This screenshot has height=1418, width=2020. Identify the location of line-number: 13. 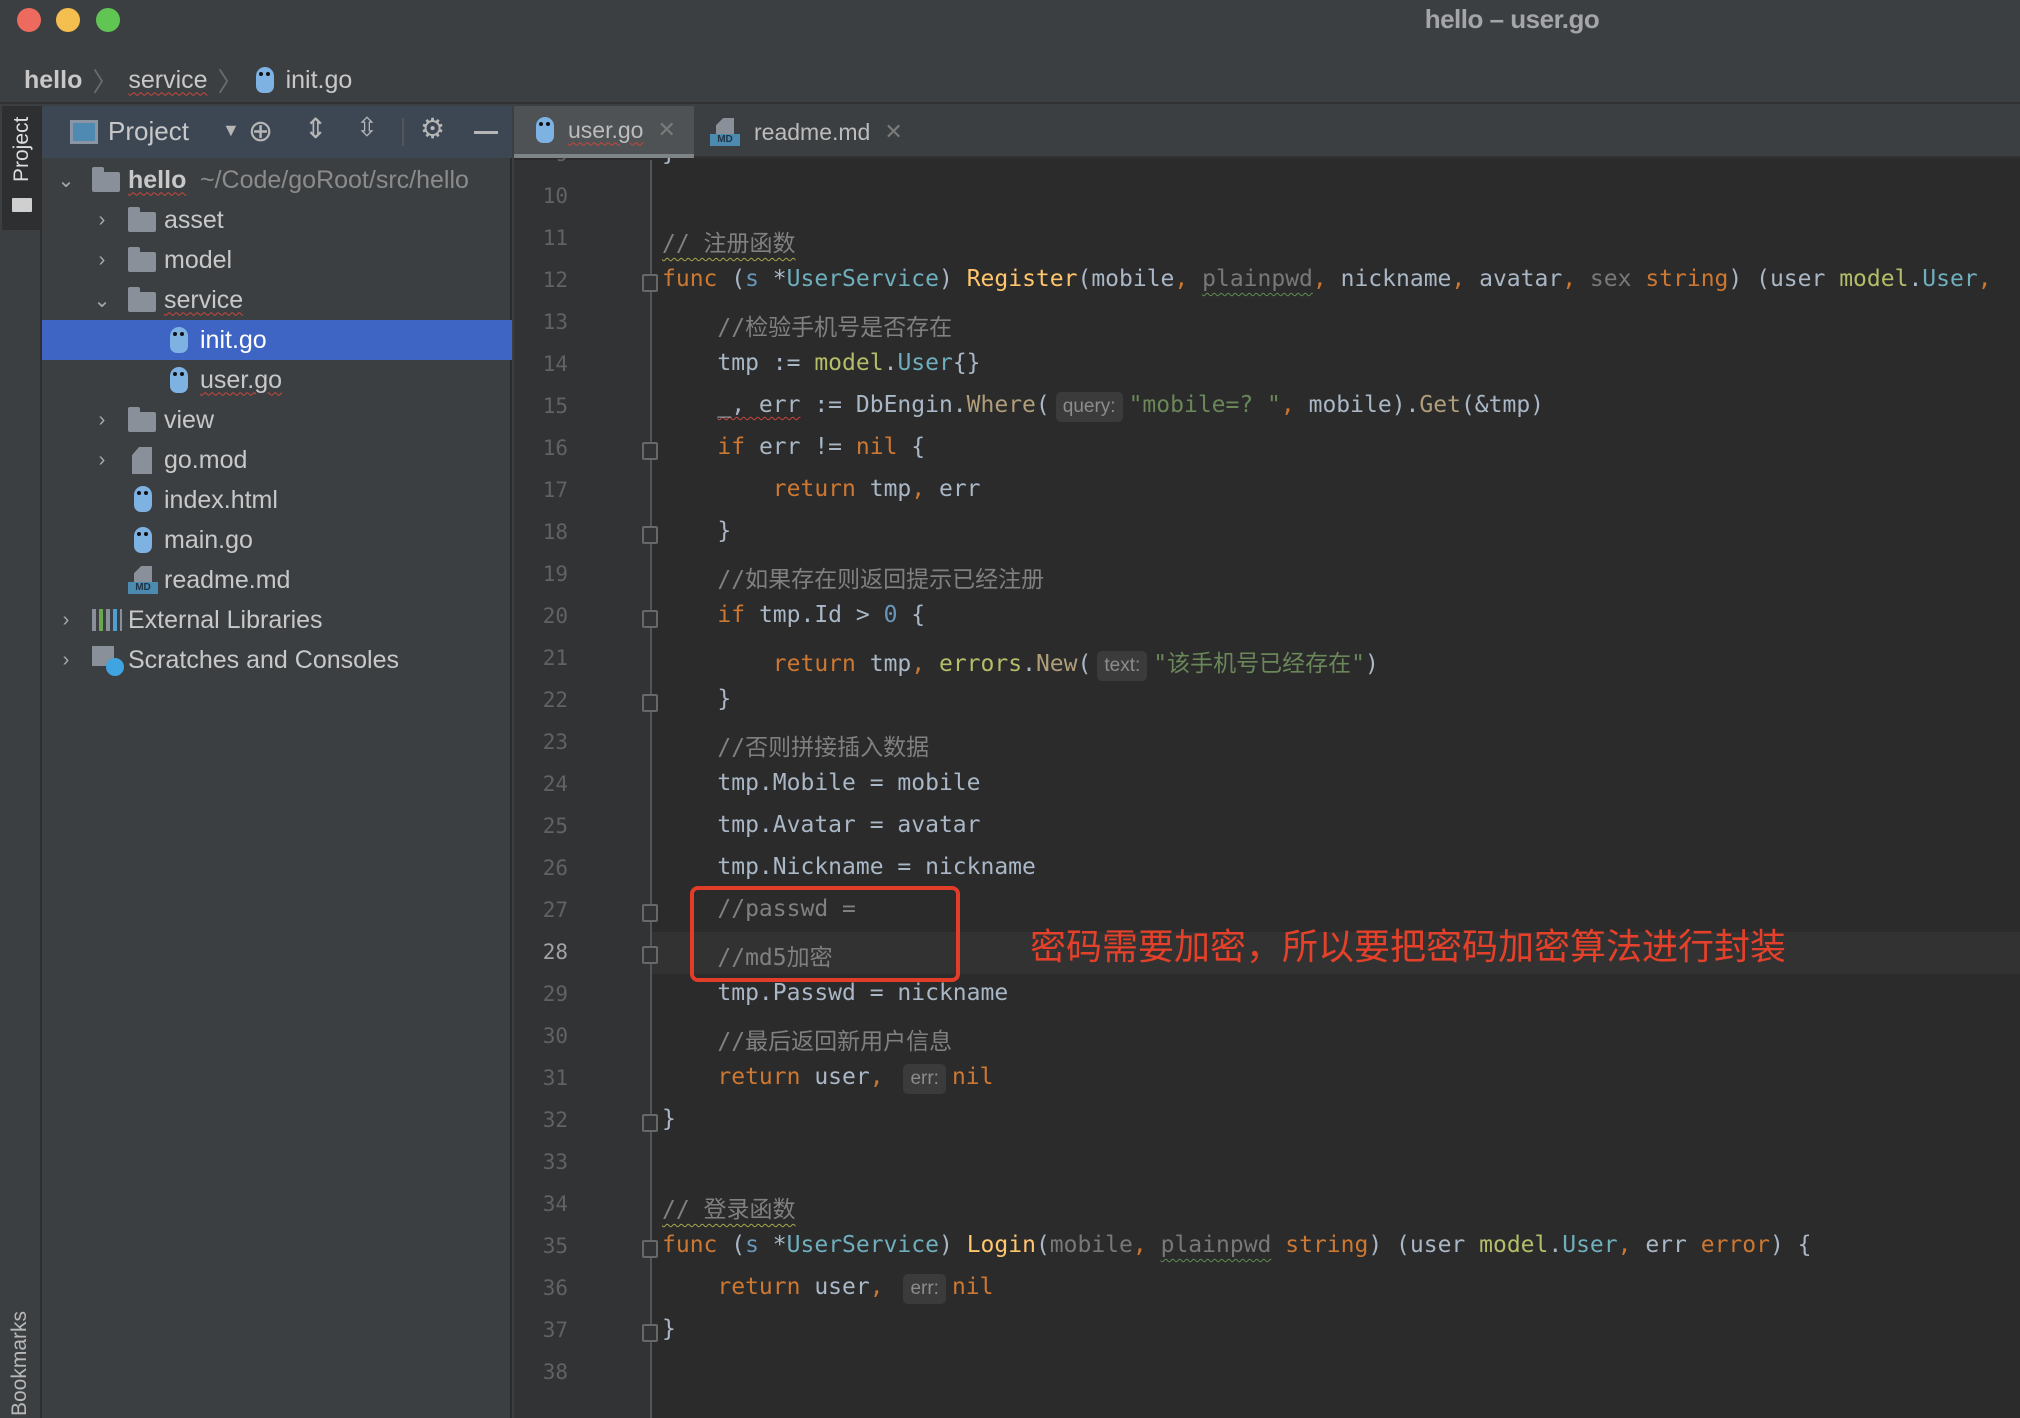
(555, 322).